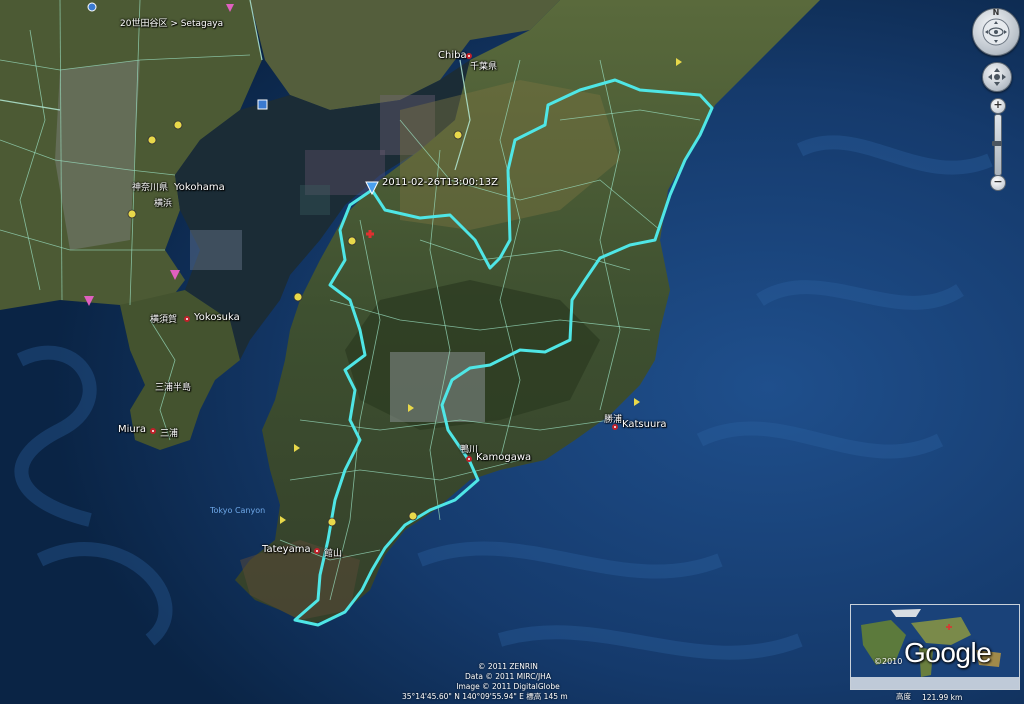 The width and height of the screenshot is (1024, 704). What do you see at coordinates (163, 204) in the screenshot?
I see `place-yokohama-jp: 横浜` at bounding box center [163, 204].